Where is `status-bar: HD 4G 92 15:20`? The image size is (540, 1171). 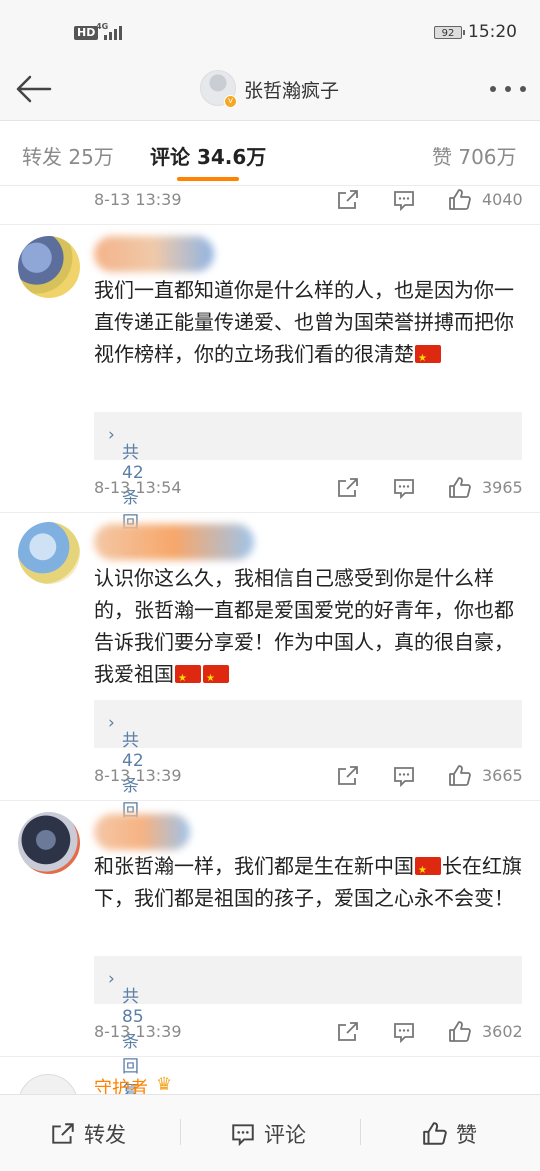
status-bar: HD 4G 92 15:20 is located at coordinates (270, 31).